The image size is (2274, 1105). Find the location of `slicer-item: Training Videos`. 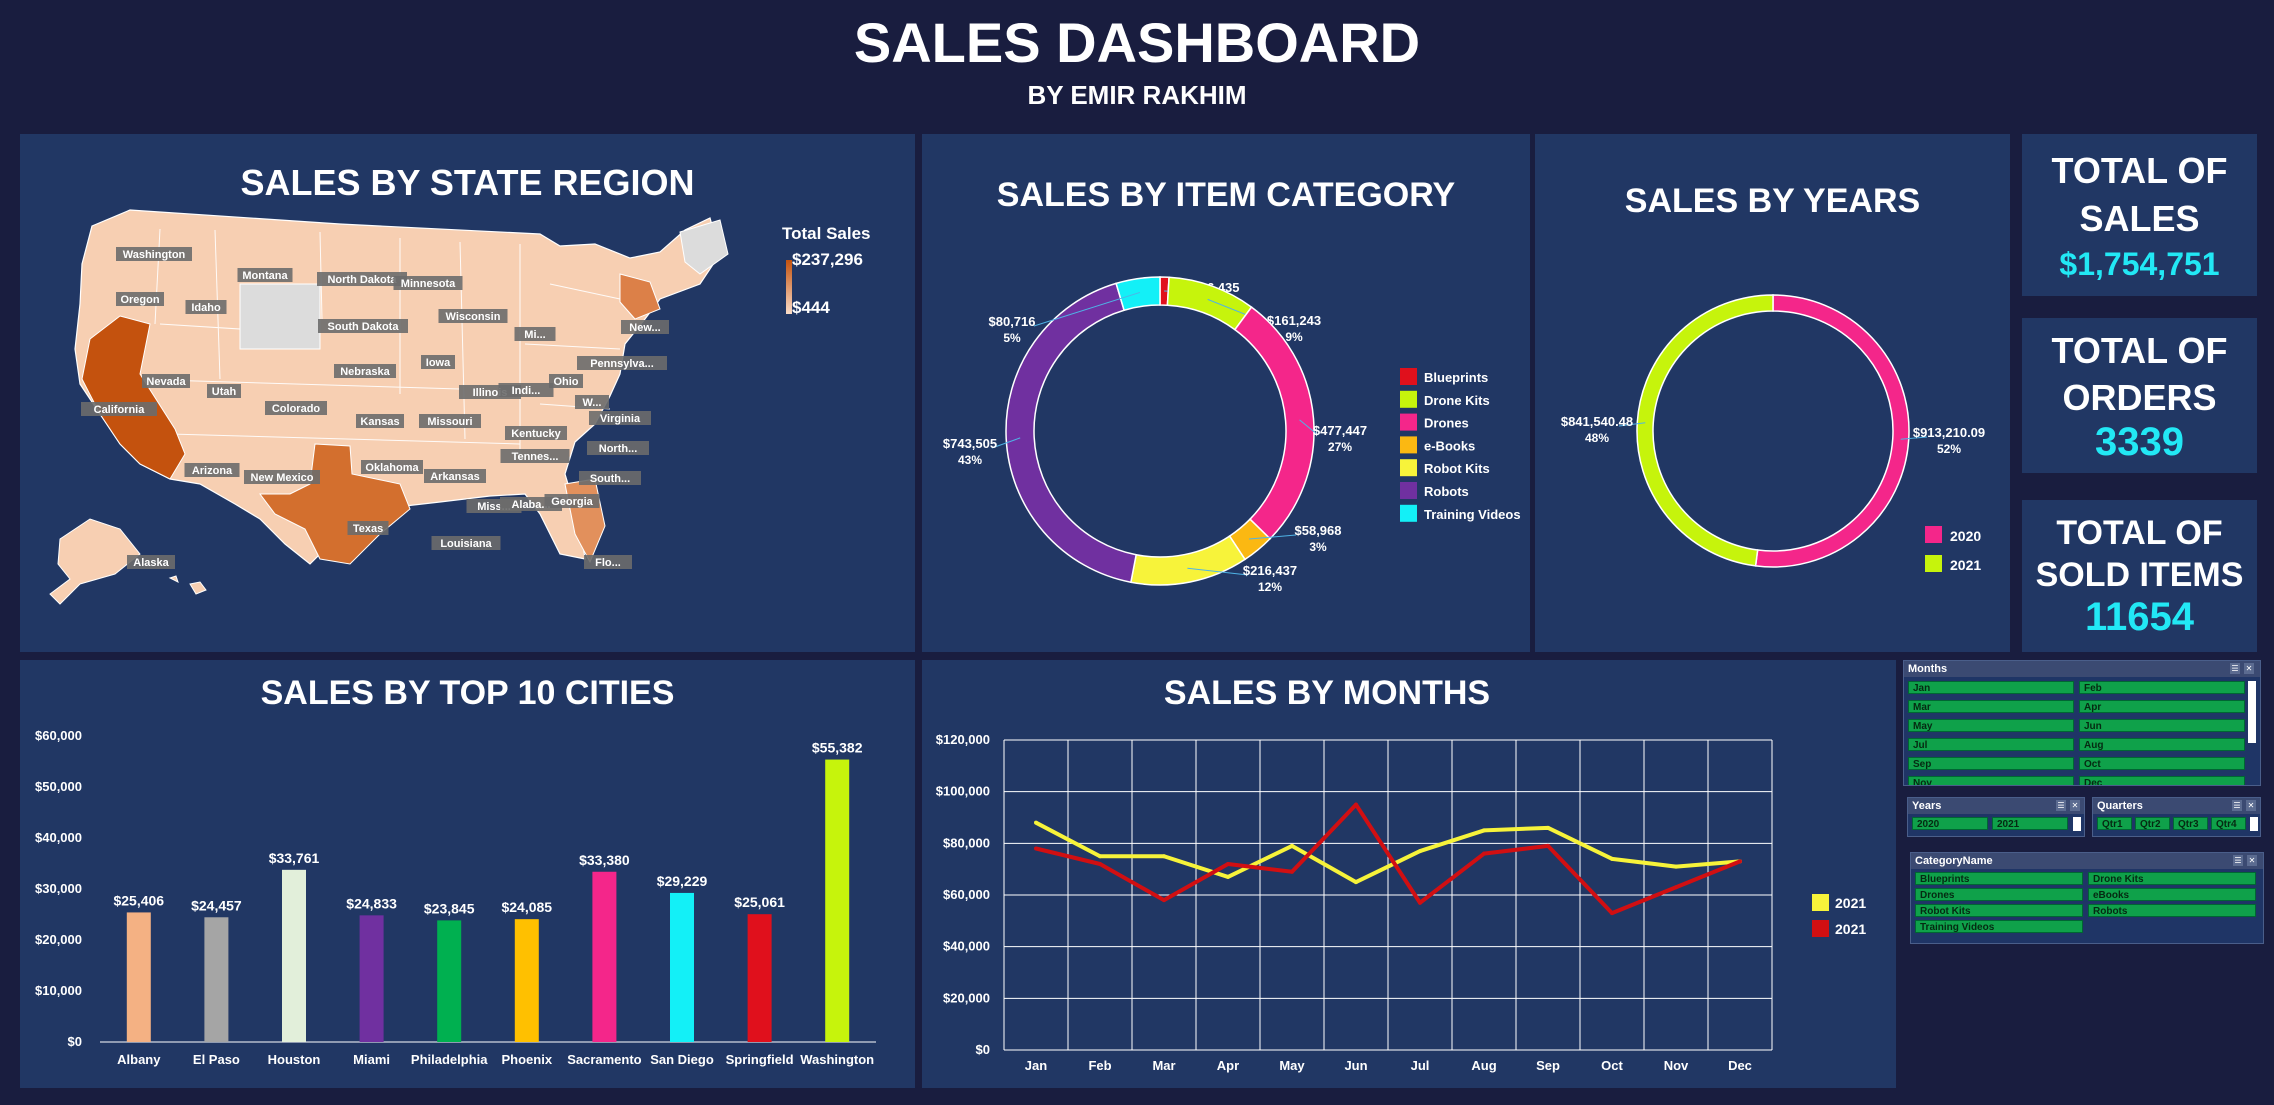

slicer-item: Training Videos is located at coordinates (1999, 926).